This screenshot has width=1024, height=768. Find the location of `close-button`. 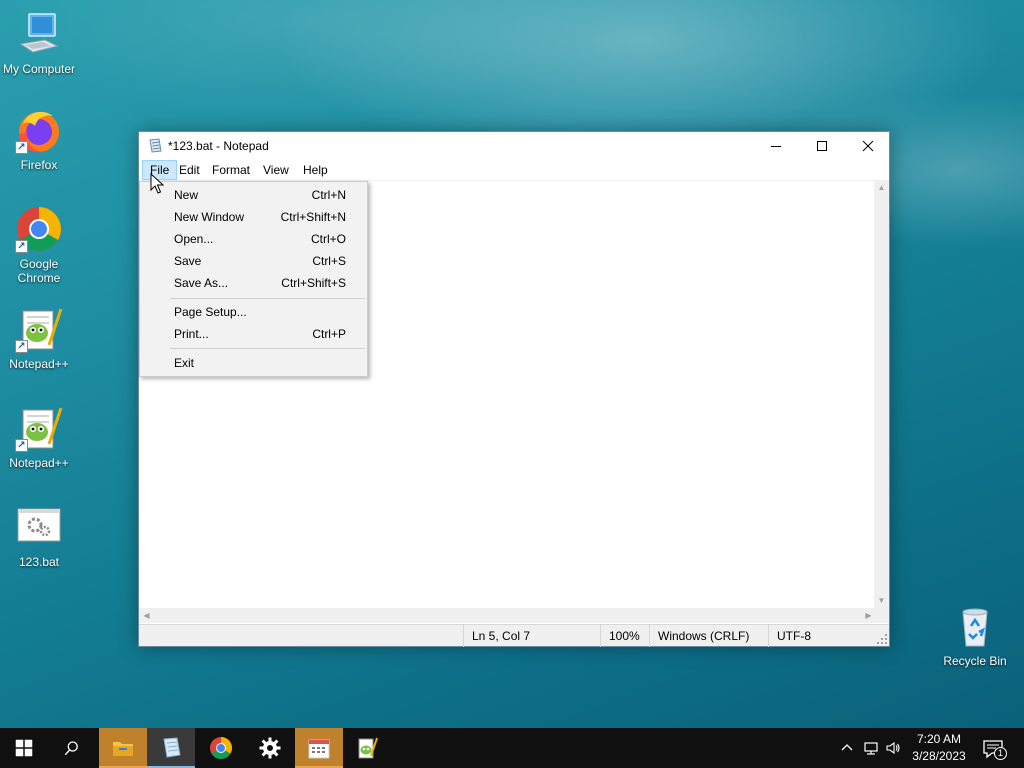

close-button is located at coordinates (868, 146).